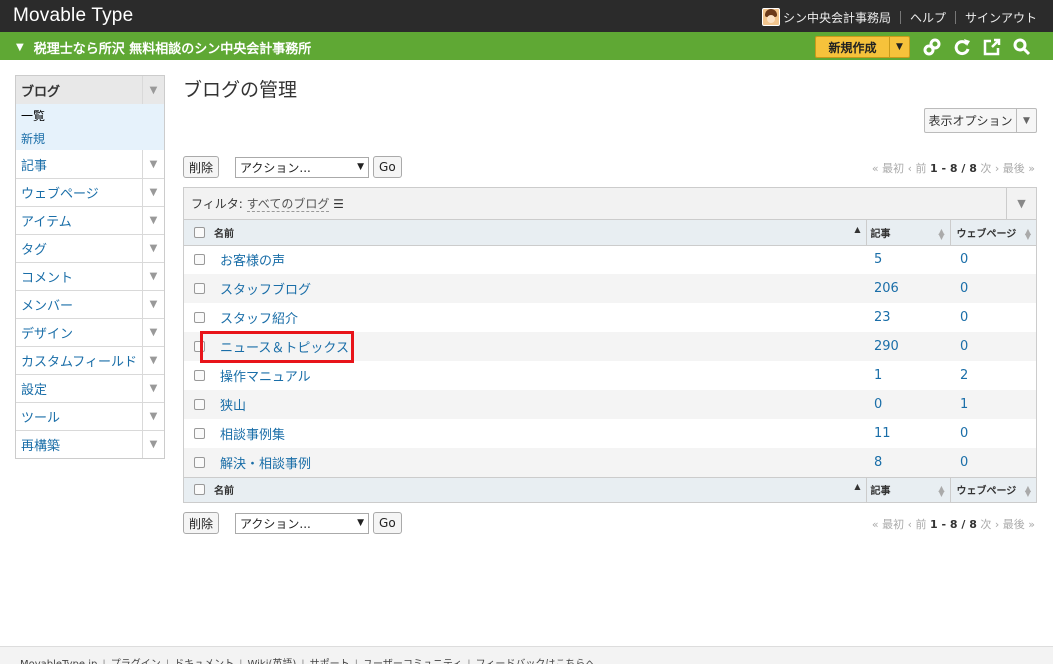 The image size is (1053, 664). Describe the element at coordinates (90, 90) in the screenshot. I see `sidebar-header-blog: ブログ ▼` at that location.